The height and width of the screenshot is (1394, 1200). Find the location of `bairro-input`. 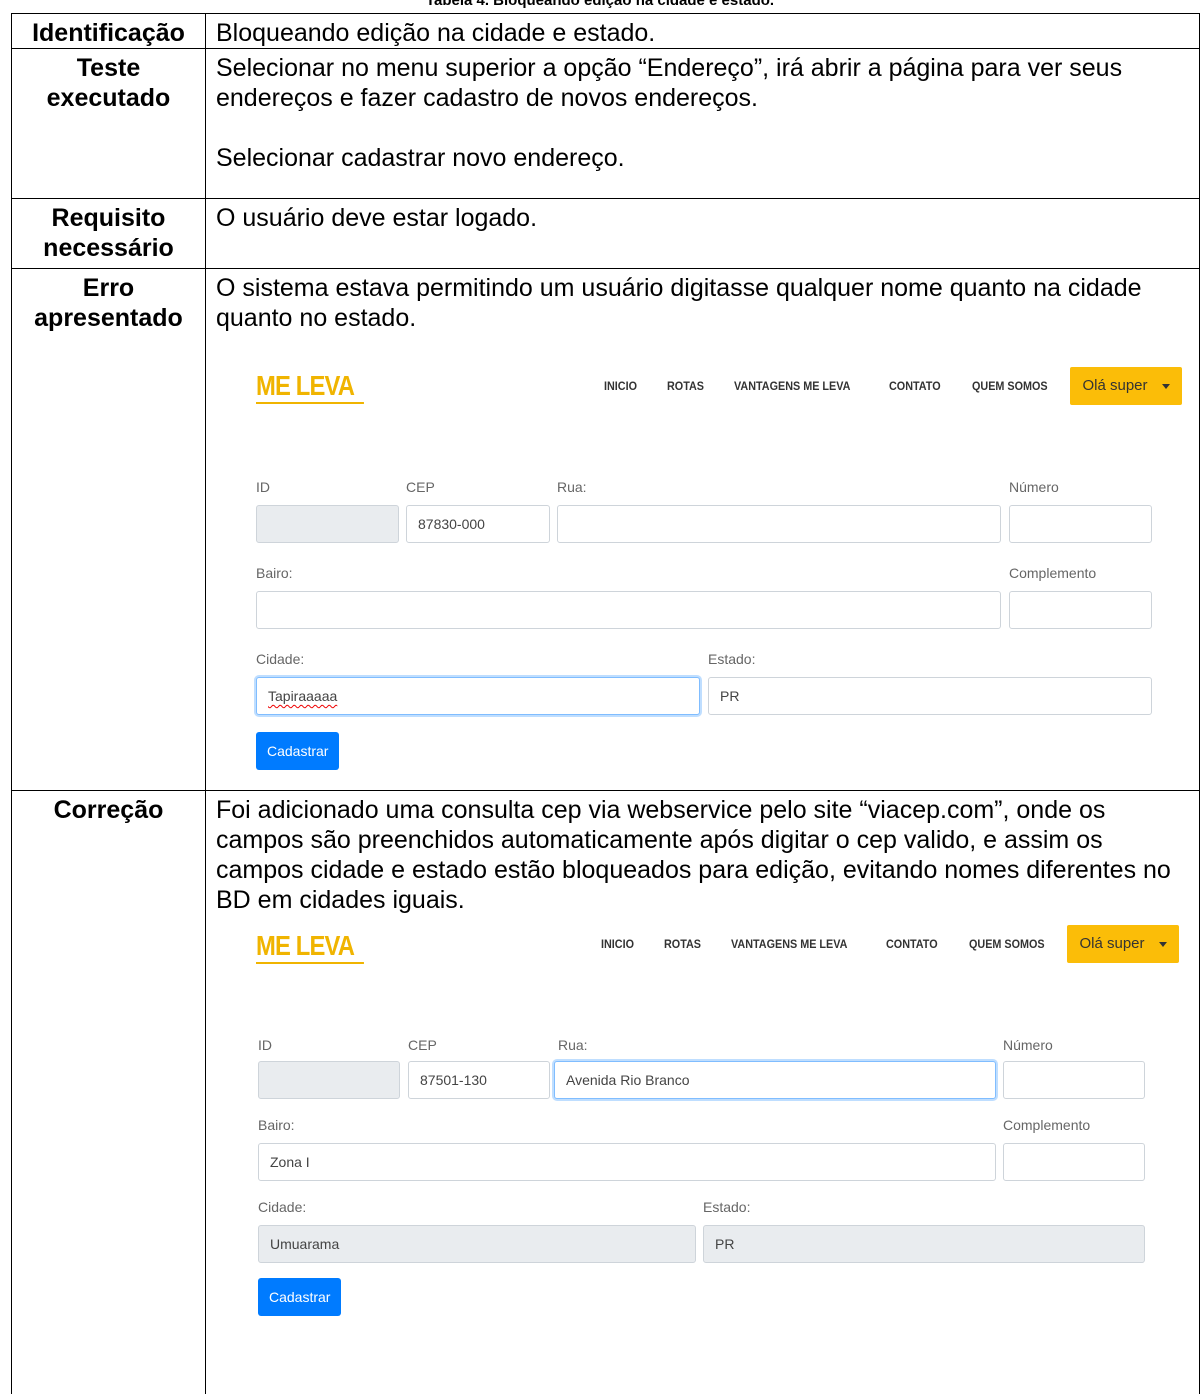

bairro-input is located at coordinates (628, 610).